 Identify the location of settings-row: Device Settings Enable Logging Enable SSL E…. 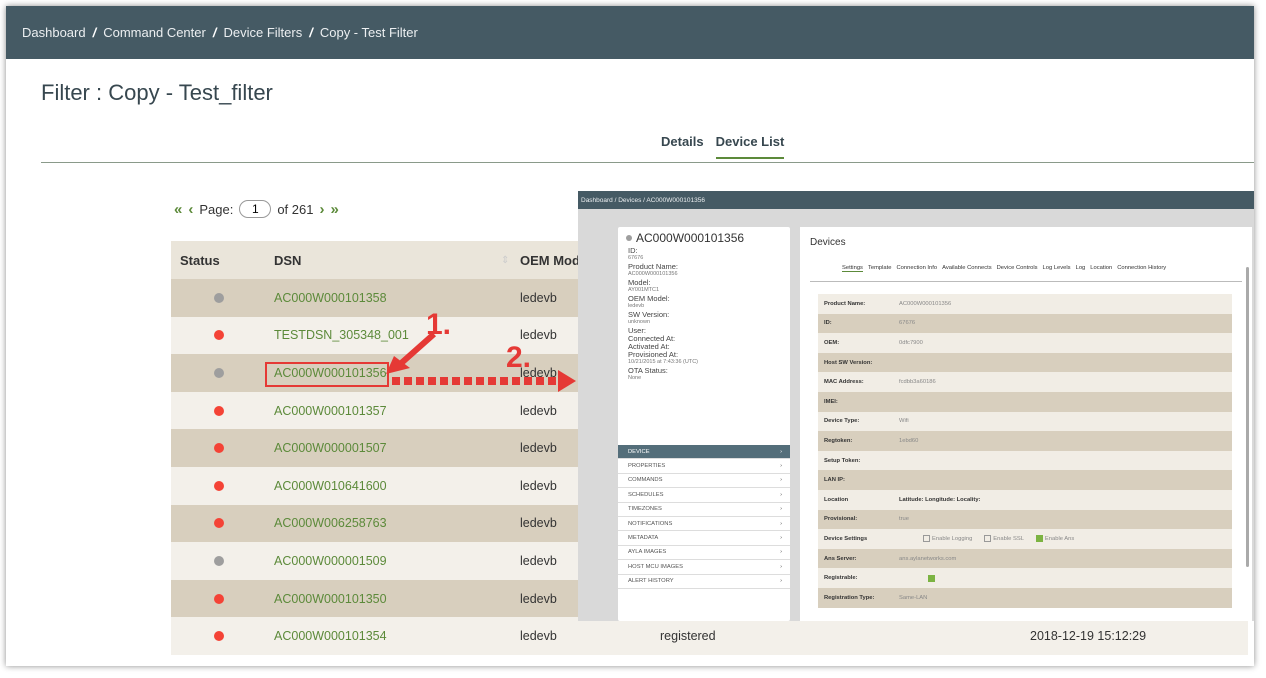
(1025, 539).